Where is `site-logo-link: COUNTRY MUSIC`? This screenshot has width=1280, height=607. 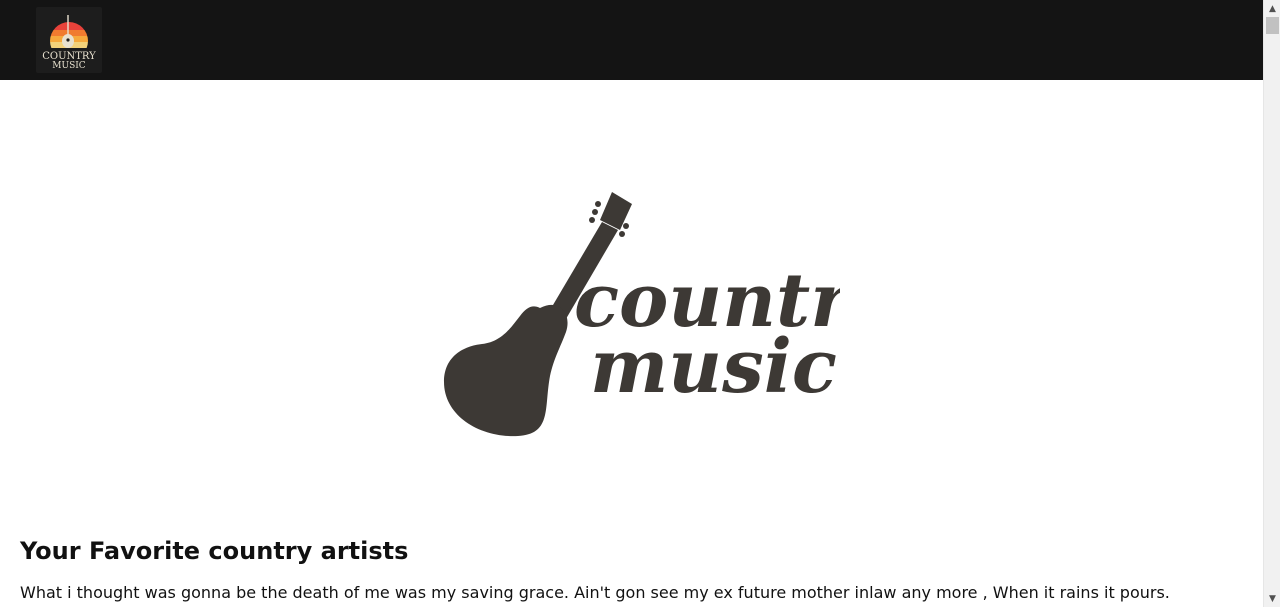
site-logo-link: COUNTRY MUSIC is located at coordinates (69, 40).